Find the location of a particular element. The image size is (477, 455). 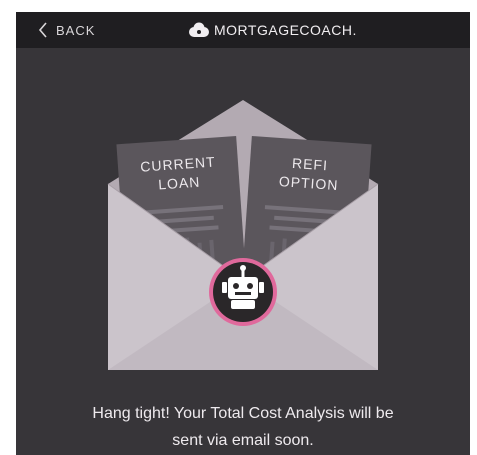

doc-right-line1: REFI is located at coordinates (310, 164).